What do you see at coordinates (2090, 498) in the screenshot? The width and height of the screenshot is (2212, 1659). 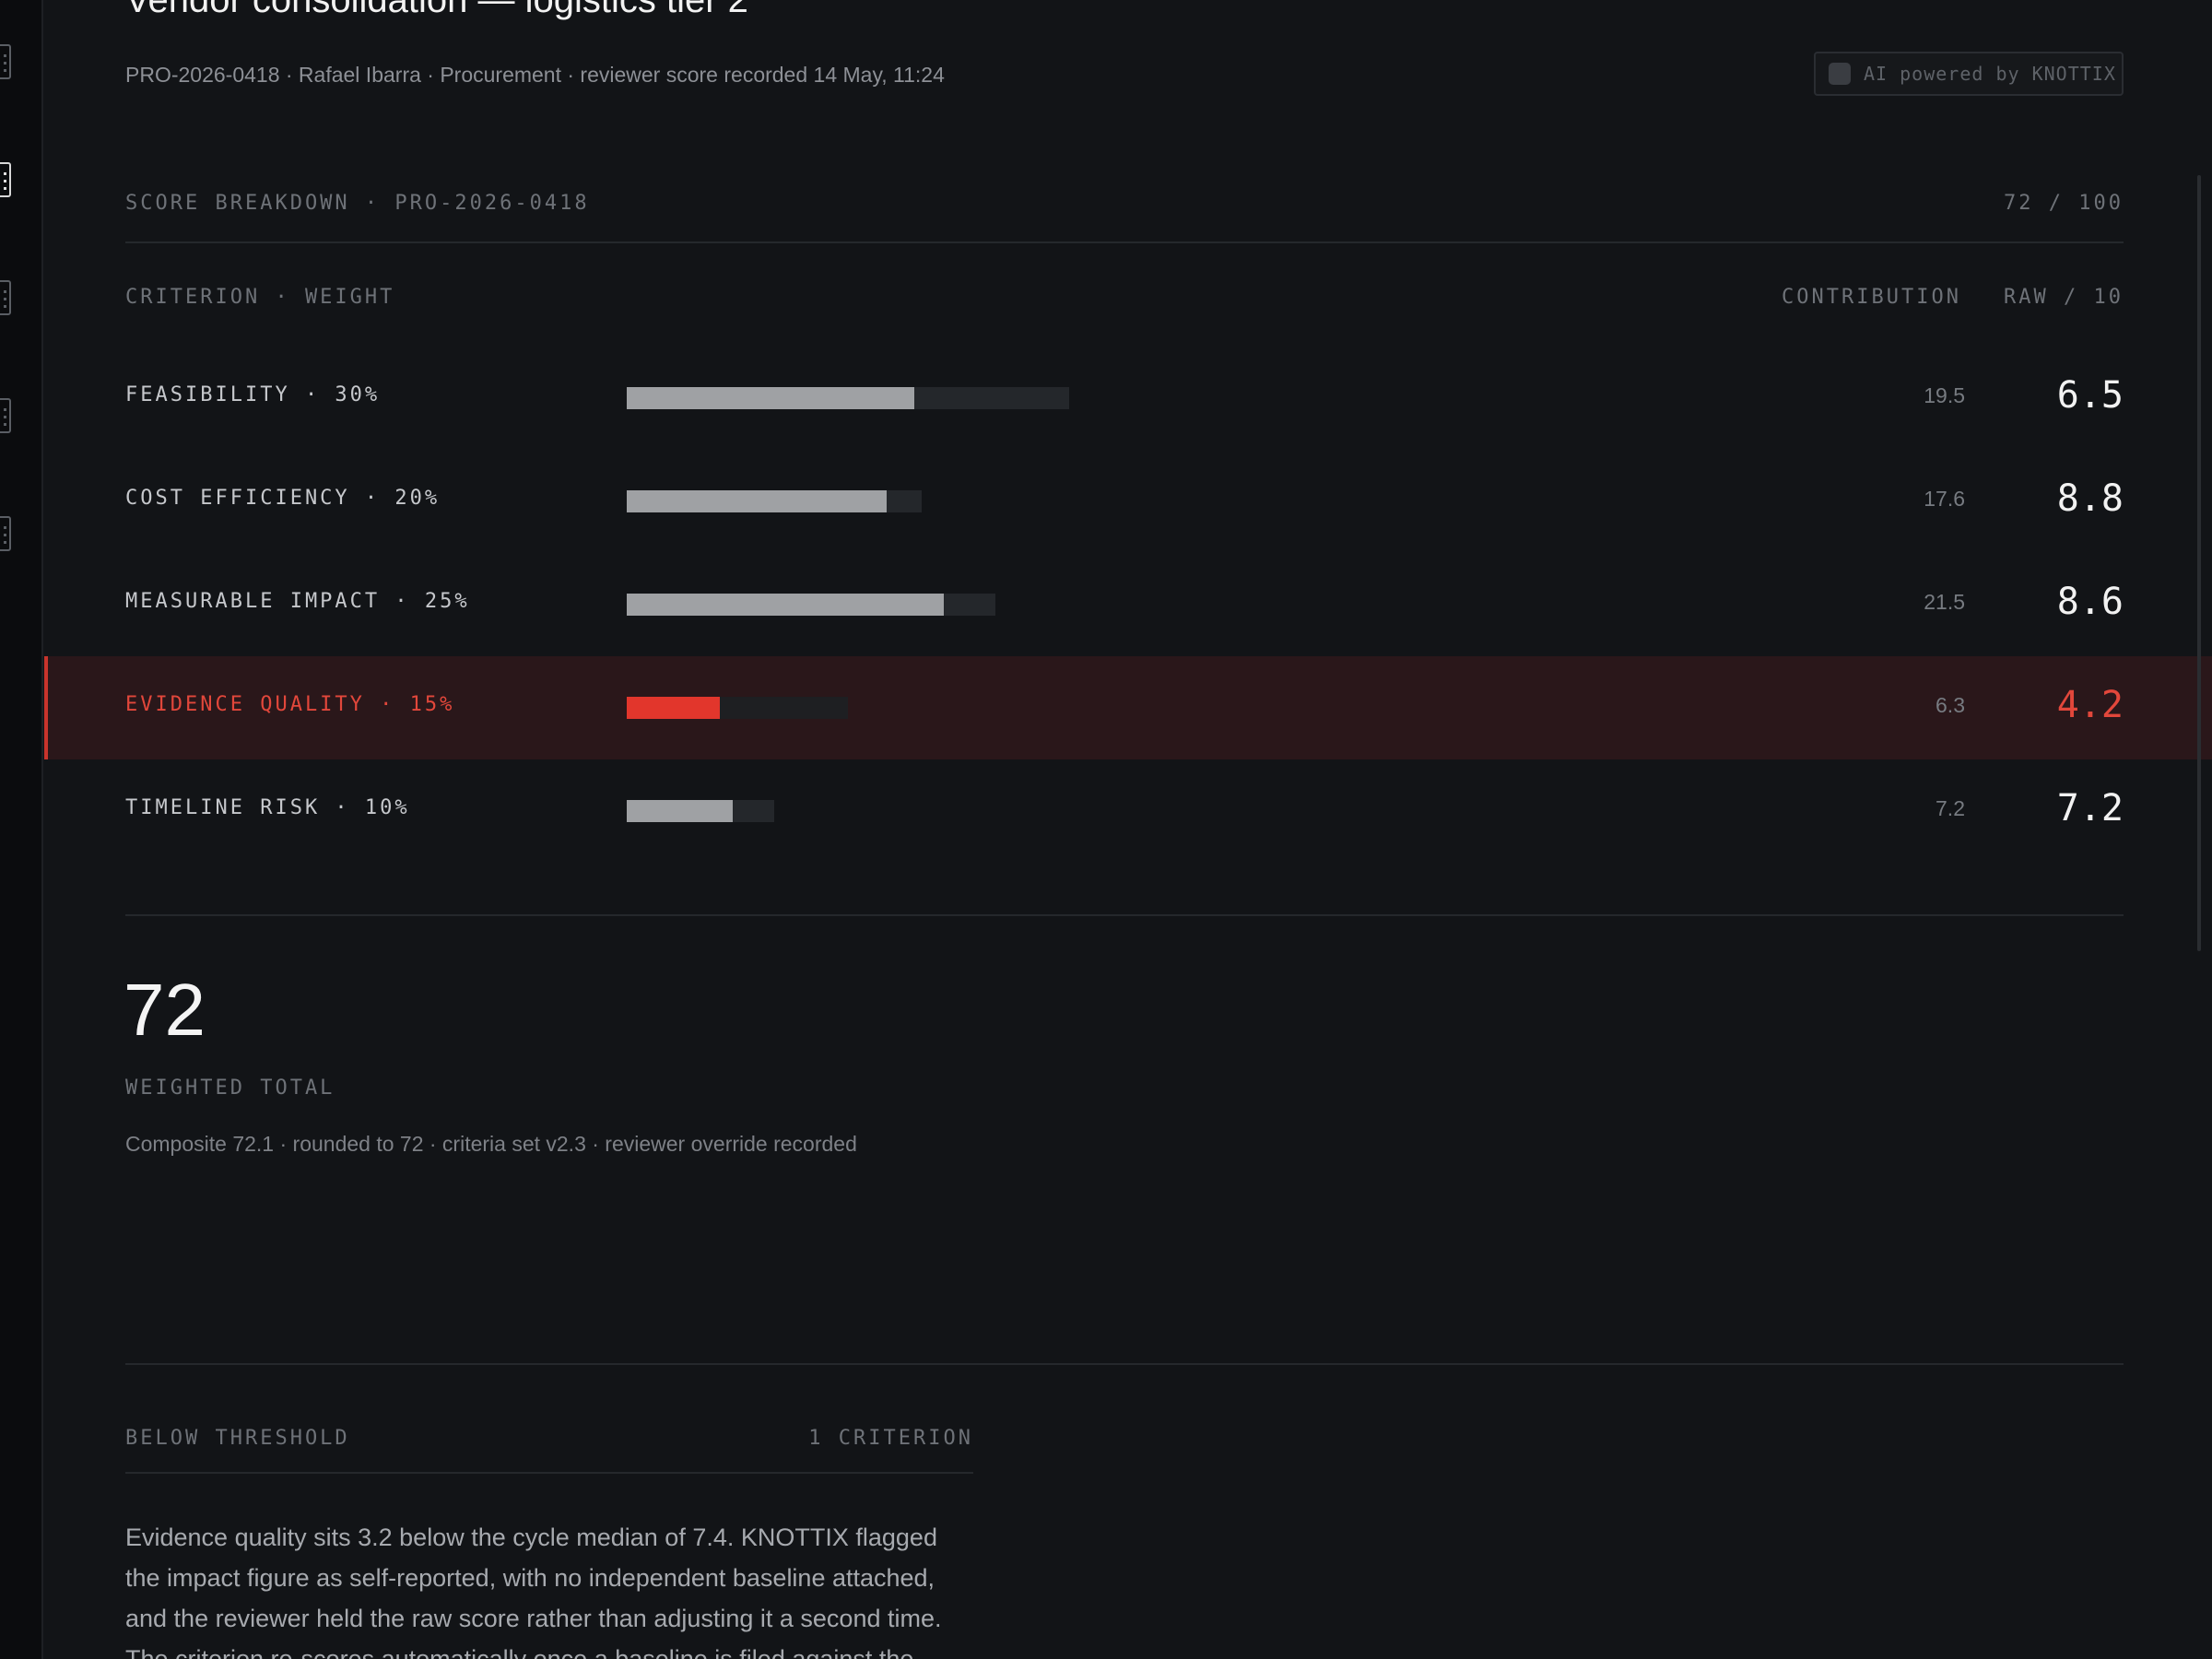 I see `criterion-raw-score: 8.8` at bounding box center [2090, 498].